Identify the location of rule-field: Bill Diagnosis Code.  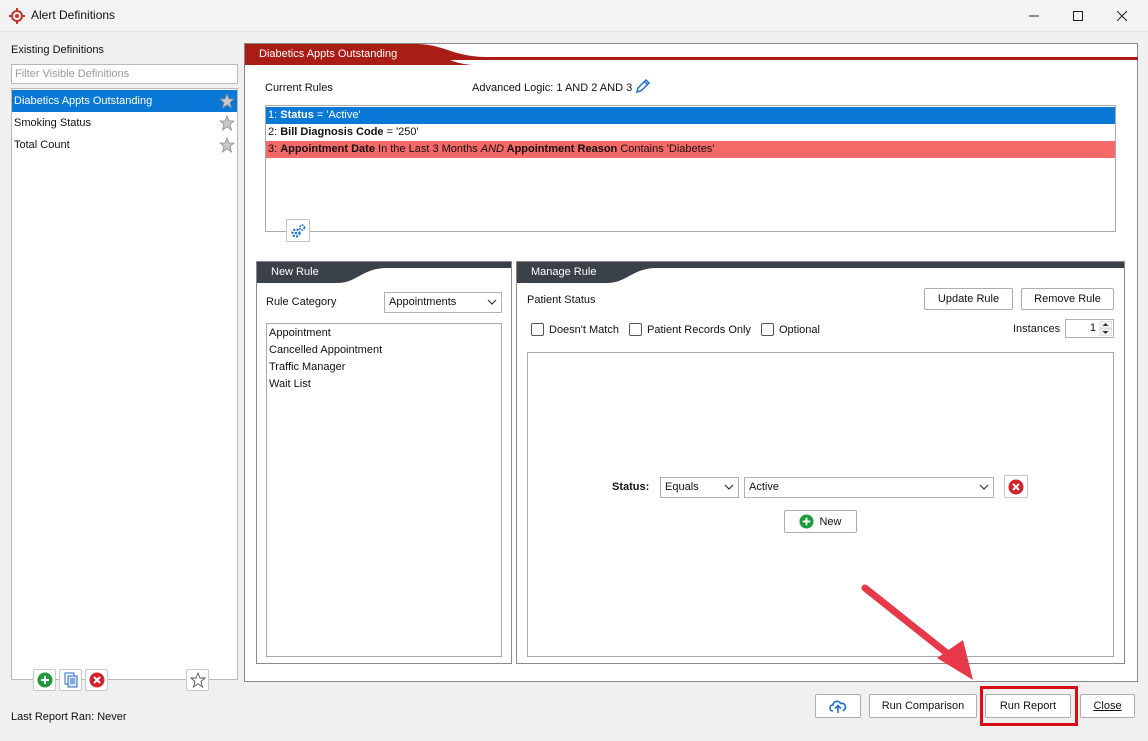
(332, 132).